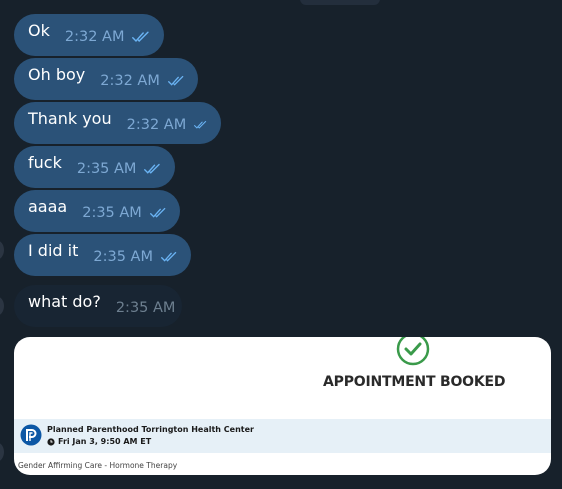 The image size is (562, 489). What do you see at coordinates (48, 206) in the screenshot?
I see `message-text: aaaa` at bounding box center [48, 206].